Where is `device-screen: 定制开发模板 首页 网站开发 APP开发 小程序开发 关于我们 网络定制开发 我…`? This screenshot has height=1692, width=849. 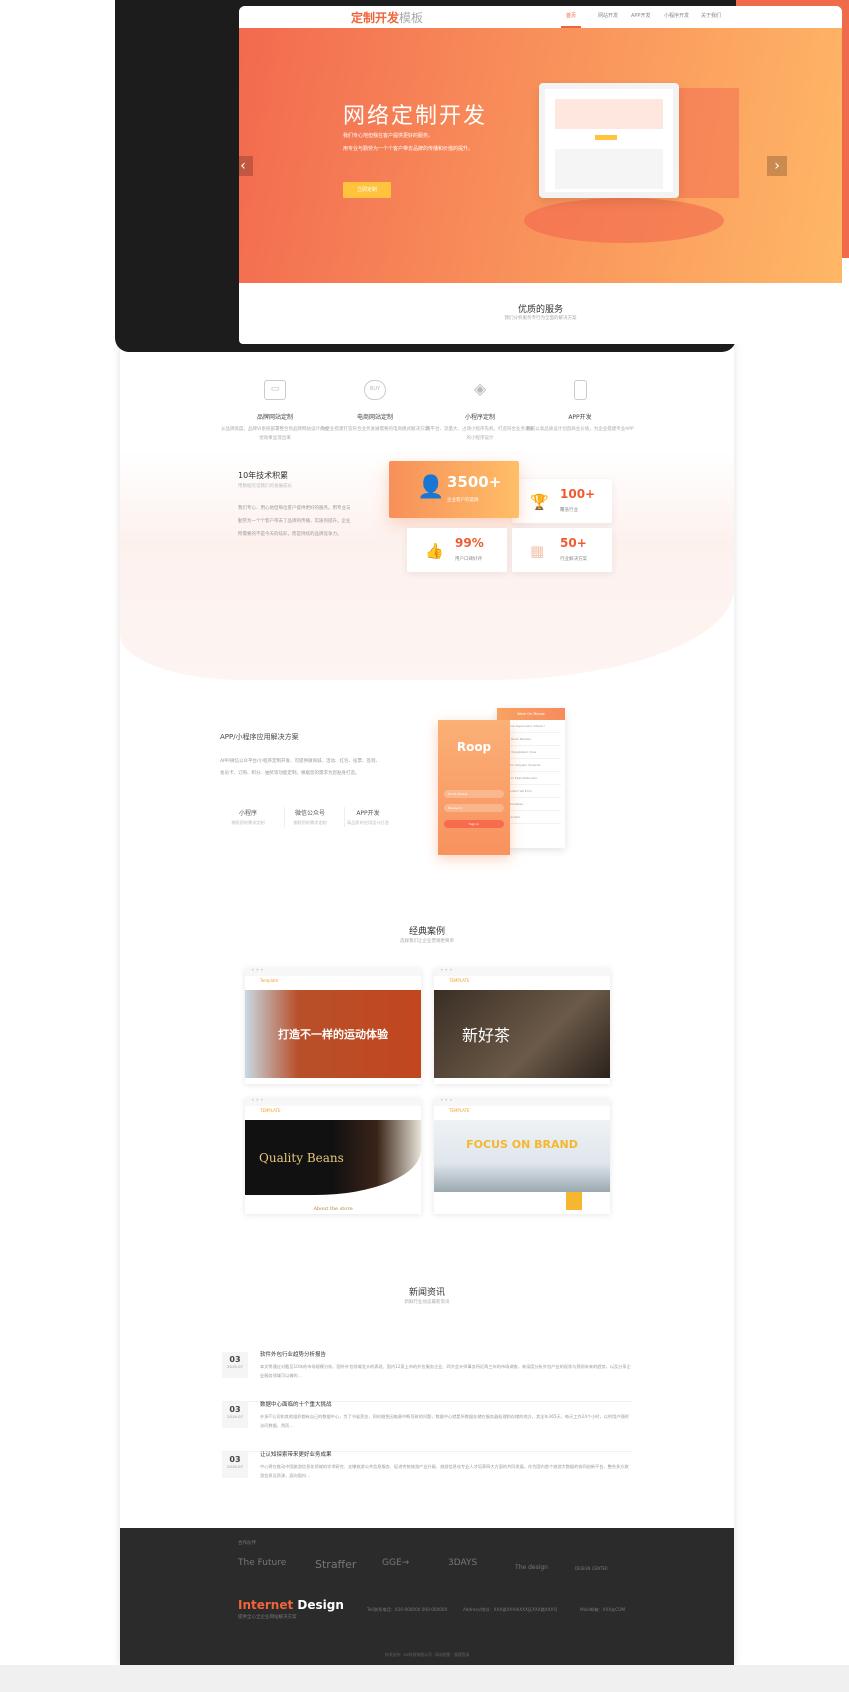
device-screen: 定制开发模板 首页 网站开发 APP开发 小程序开发 关于我们 网络定制开发 我… is located at coordinates (540, 175).